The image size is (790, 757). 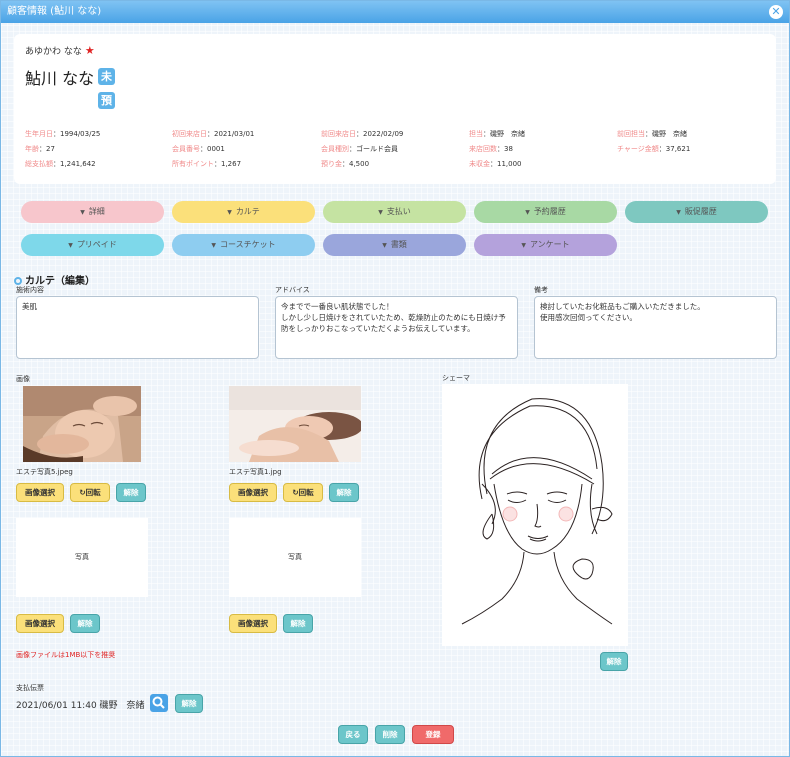 What do you see at coordinates (213, 134) in the screenshot?
I see `info-first-visit: 初回来店日：2021/03/01` at bounding box center [213, 134].